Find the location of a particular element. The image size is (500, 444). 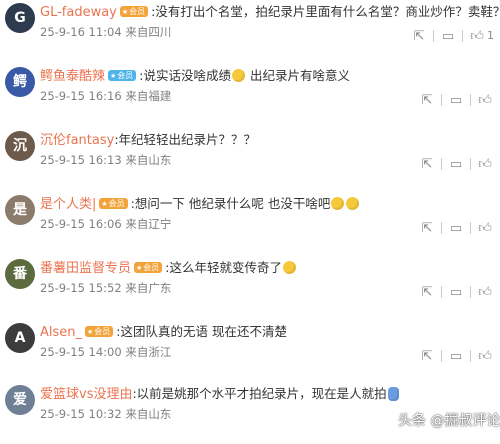

username: Alsen_ is located at coordinates (61, 332).